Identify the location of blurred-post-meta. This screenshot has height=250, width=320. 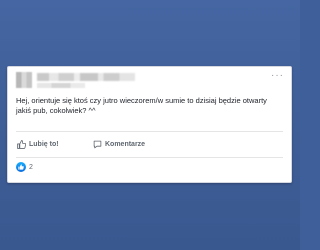
(61, 85).